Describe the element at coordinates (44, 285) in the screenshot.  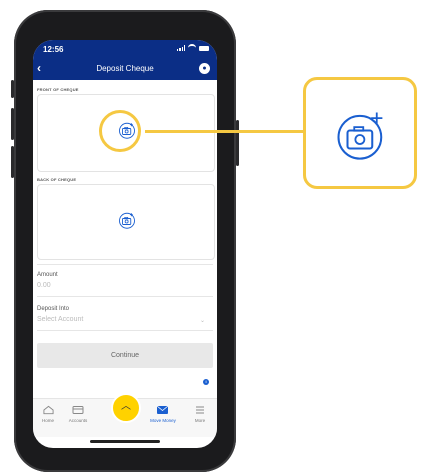
I see `amount-input: 0.00` at that location.